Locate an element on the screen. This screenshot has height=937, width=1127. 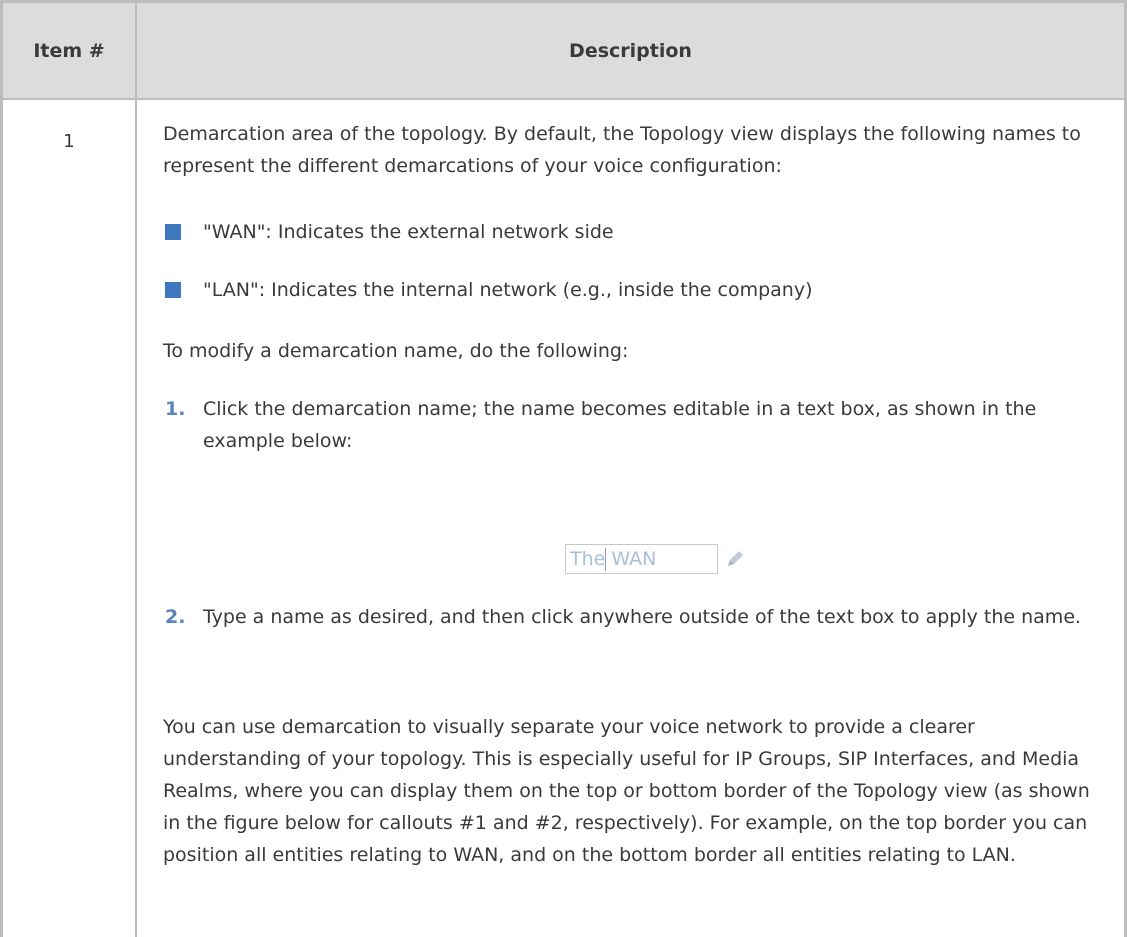
step-number-2: 2. is located at coordinates (175, 617).